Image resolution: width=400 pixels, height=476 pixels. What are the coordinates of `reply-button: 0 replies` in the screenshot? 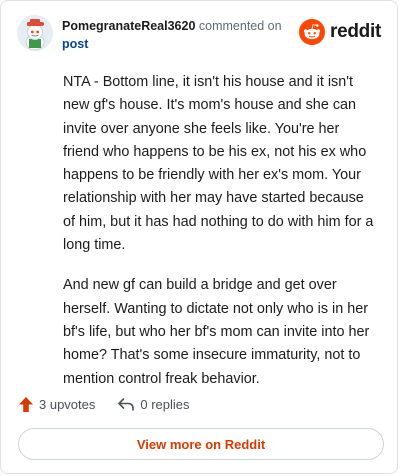 It's located at (153, 404).